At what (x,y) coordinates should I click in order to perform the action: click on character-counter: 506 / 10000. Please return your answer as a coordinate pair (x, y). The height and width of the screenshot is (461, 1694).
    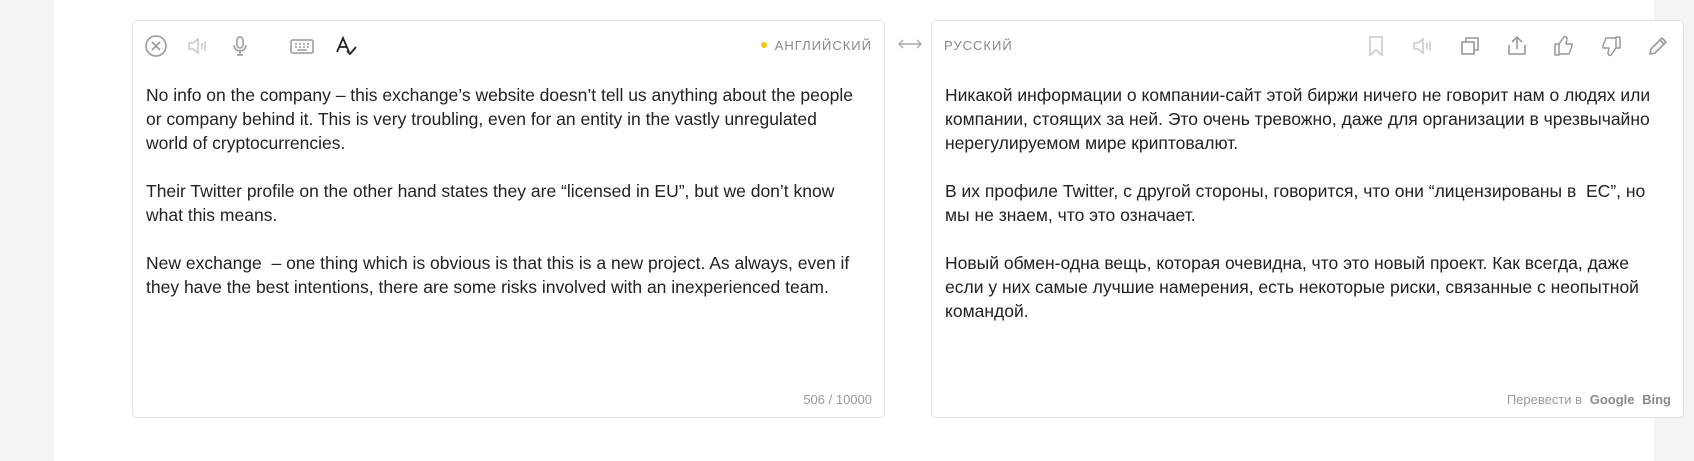
    Looking at the image, I should click on (837, 399).